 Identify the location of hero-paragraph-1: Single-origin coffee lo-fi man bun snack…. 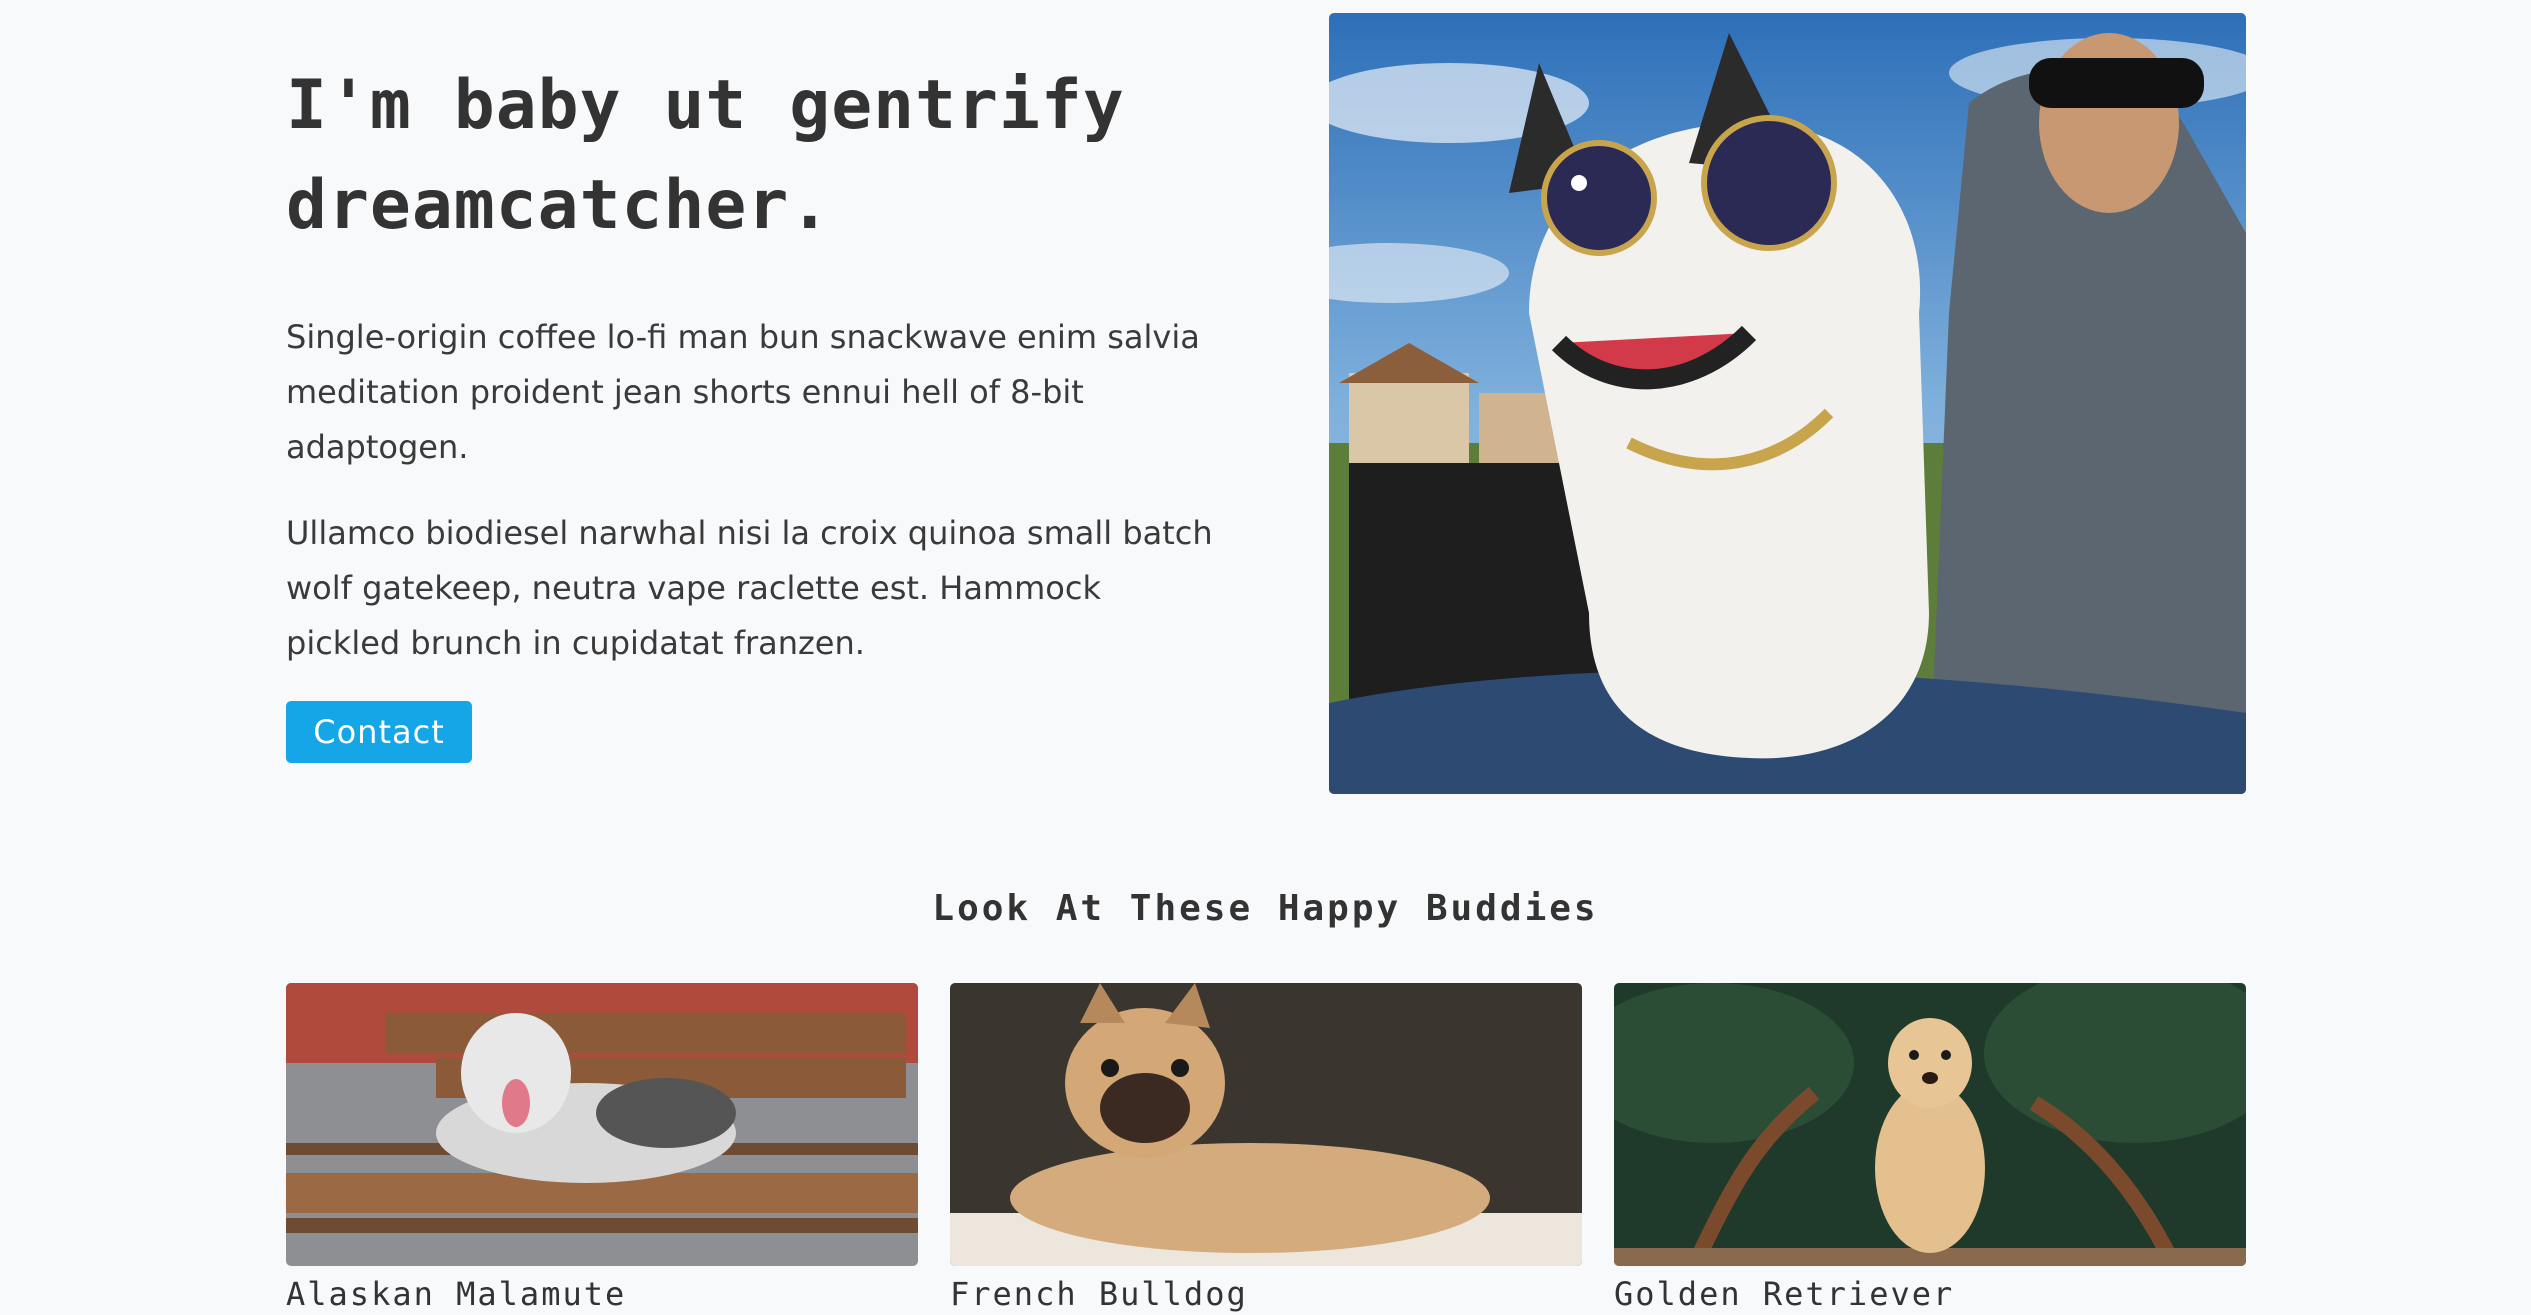
(743, 392).